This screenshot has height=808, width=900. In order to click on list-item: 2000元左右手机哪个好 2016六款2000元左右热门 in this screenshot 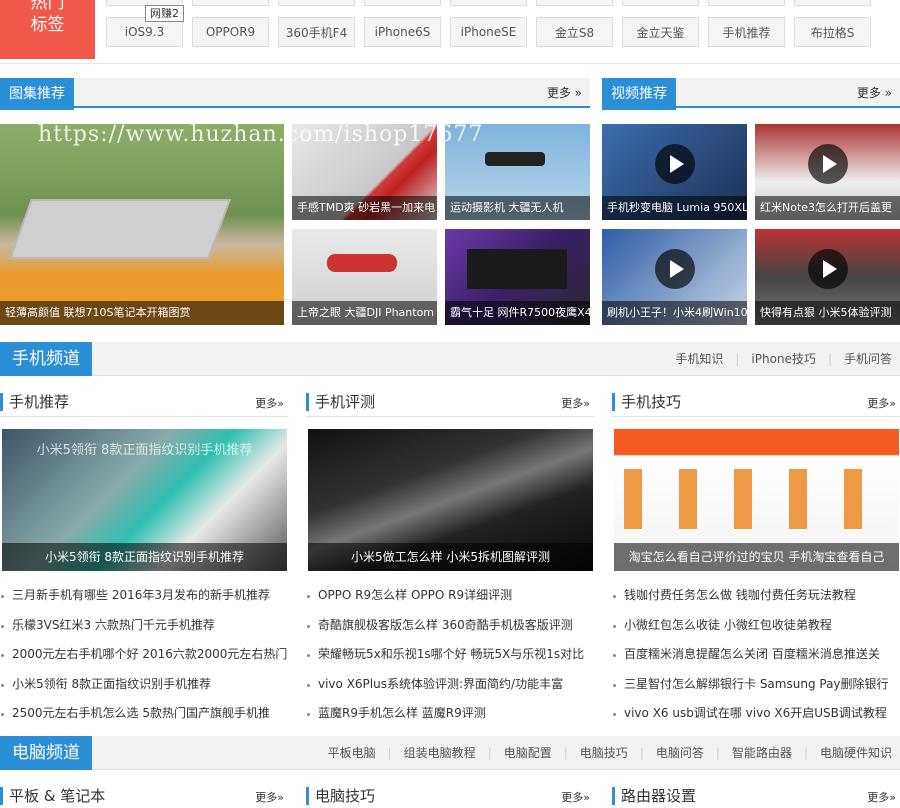, I will do `click(144, 655)`.